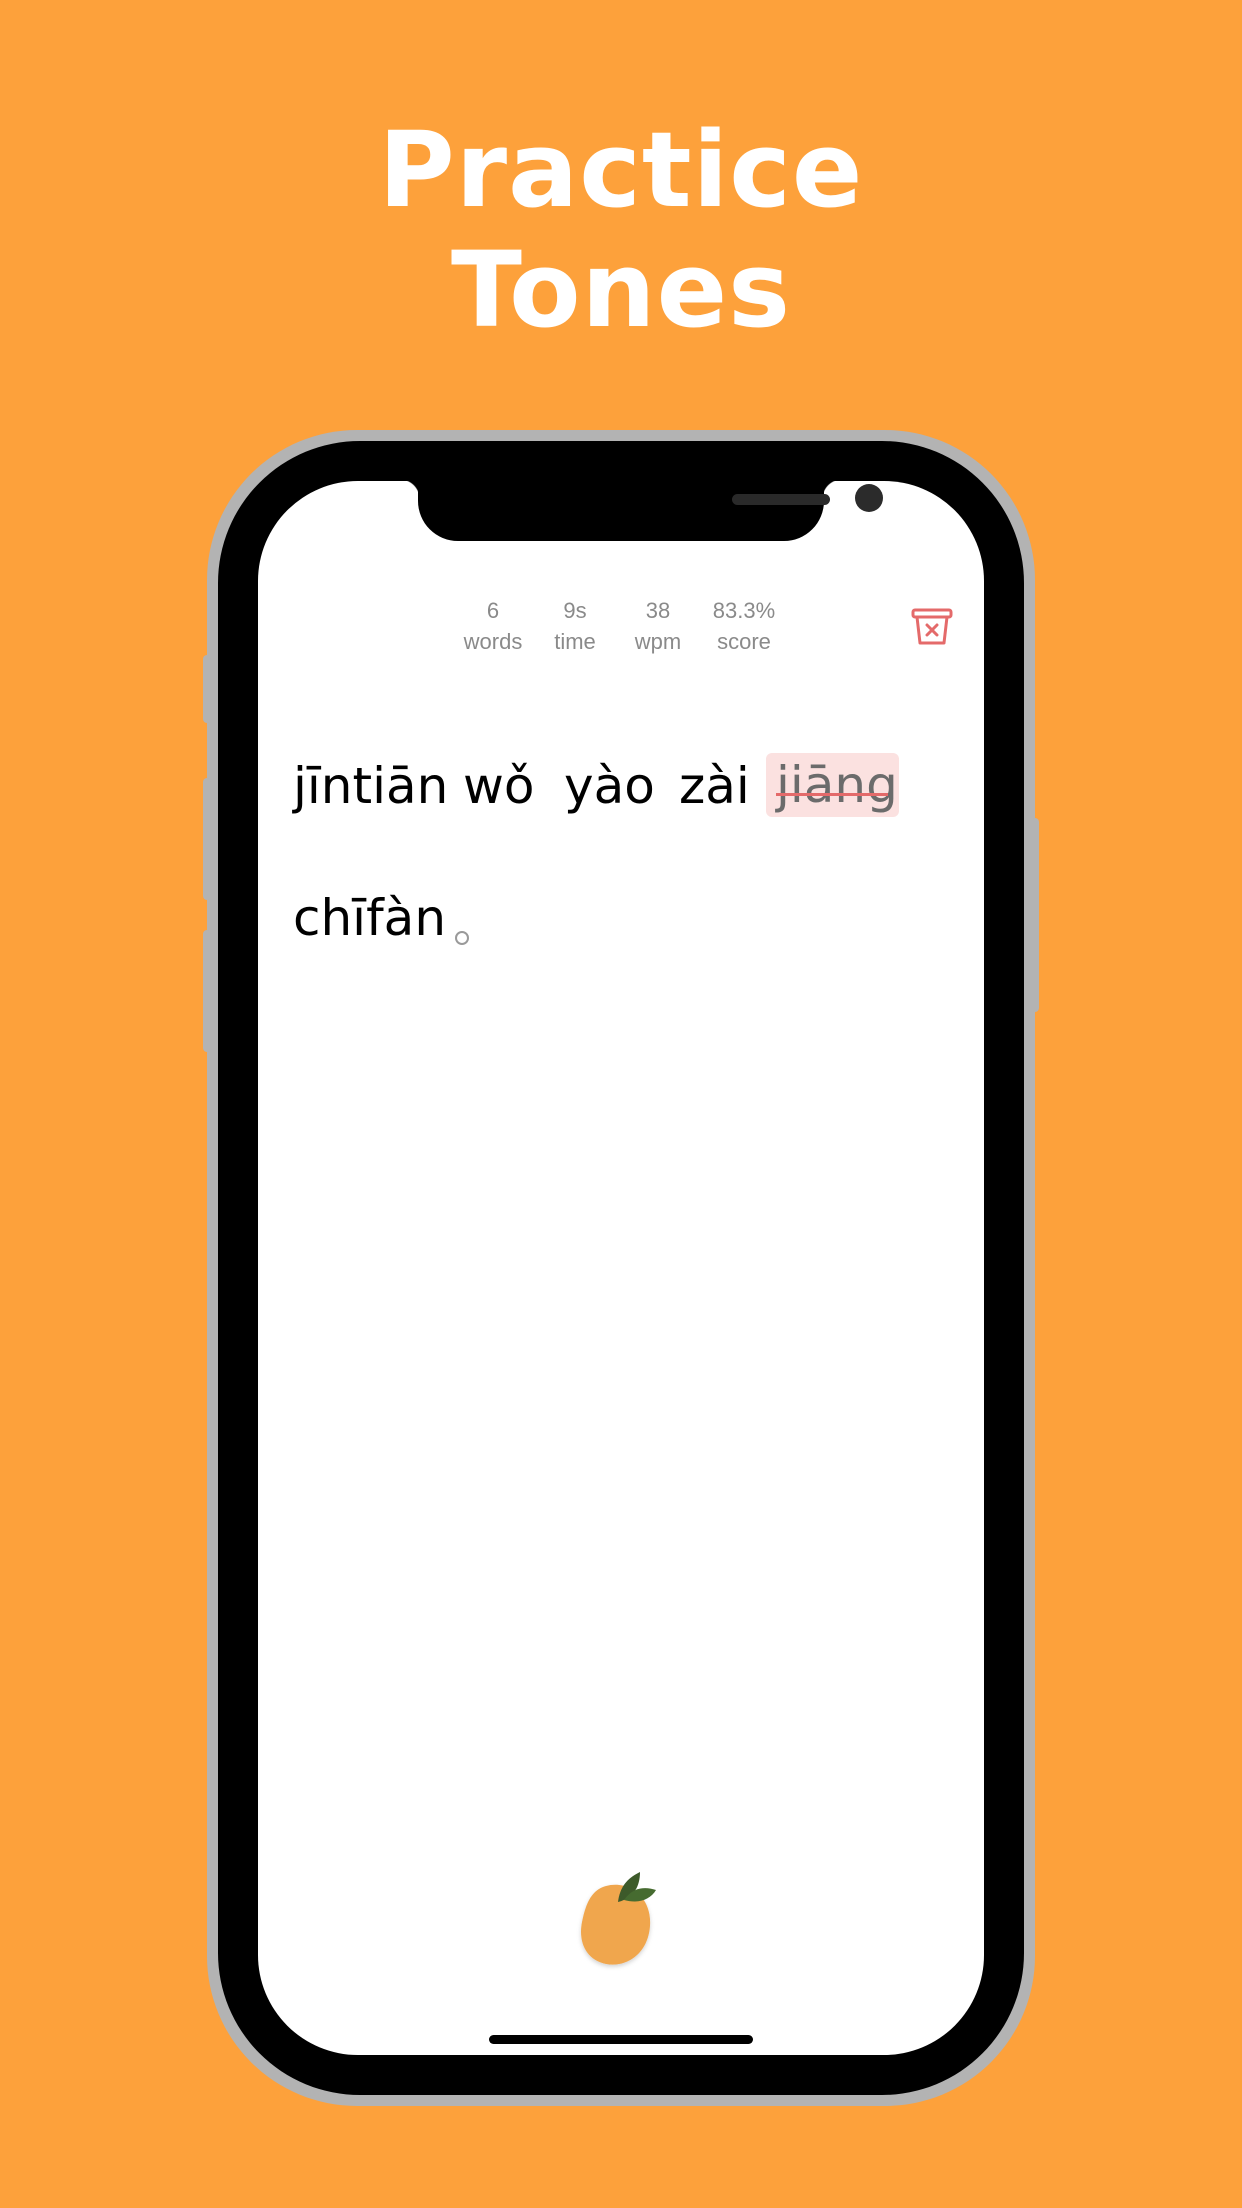  Describe the element at coordinates (462, 938) in the screenshot. I see `text-cursor` at that location.